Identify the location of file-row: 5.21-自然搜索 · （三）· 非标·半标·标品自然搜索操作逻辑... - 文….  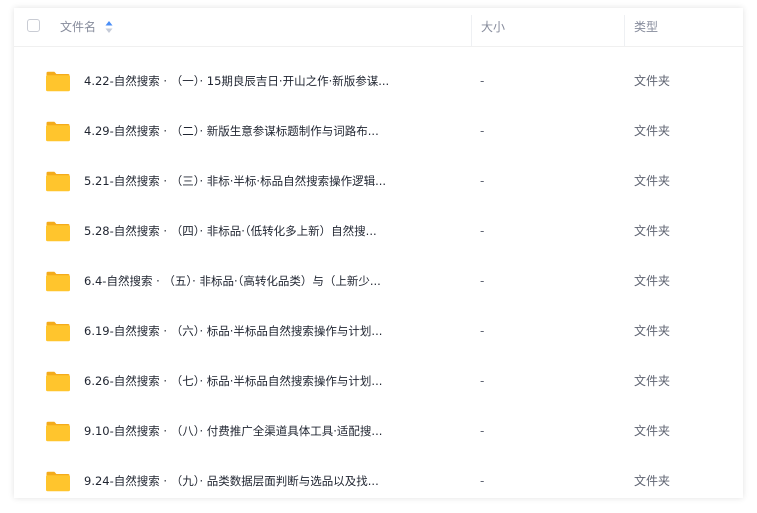
(378, 181).